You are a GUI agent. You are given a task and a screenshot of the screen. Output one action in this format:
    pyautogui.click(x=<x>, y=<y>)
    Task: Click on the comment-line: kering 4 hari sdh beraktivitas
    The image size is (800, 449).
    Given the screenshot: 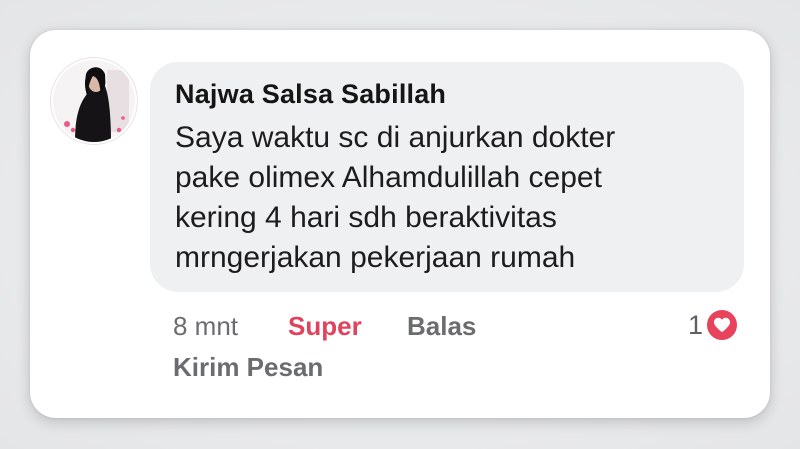 What is the action you would take?
    pyautogui.click(x=366, y=217)
    